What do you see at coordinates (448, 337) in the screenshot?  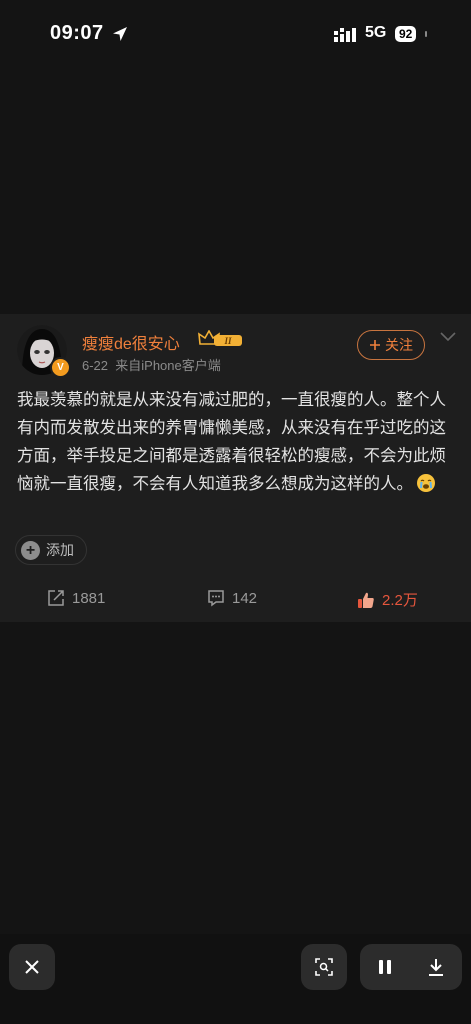 I see `chevron-down-icon` at bounding box center [448, 337].